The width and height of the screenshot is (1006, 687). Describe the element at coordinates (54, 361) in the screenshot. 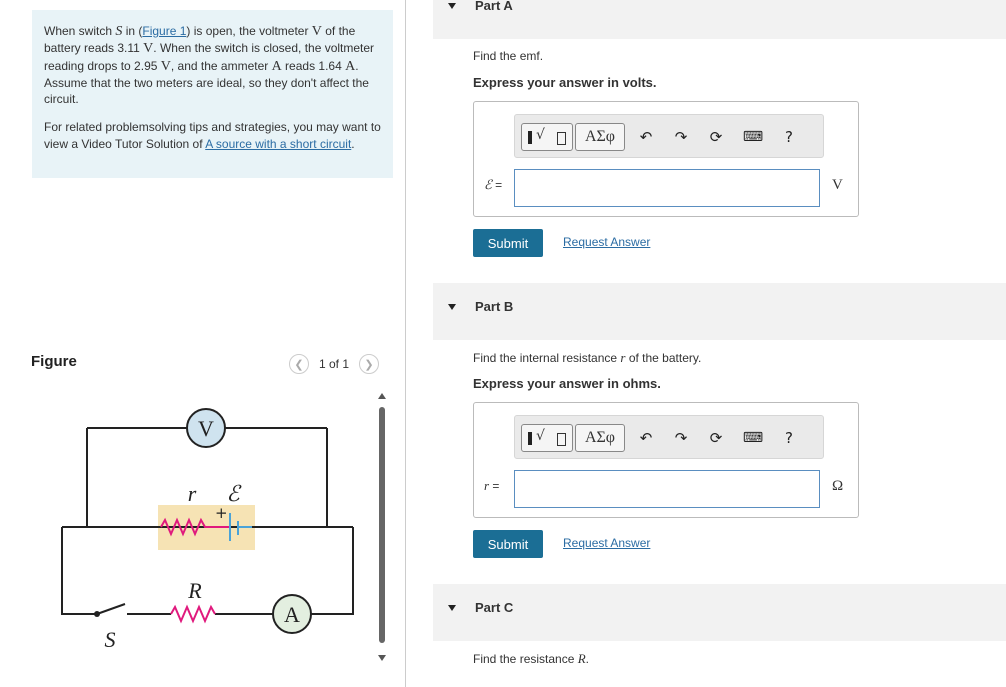

I see `figure-title: Figure` at that location.